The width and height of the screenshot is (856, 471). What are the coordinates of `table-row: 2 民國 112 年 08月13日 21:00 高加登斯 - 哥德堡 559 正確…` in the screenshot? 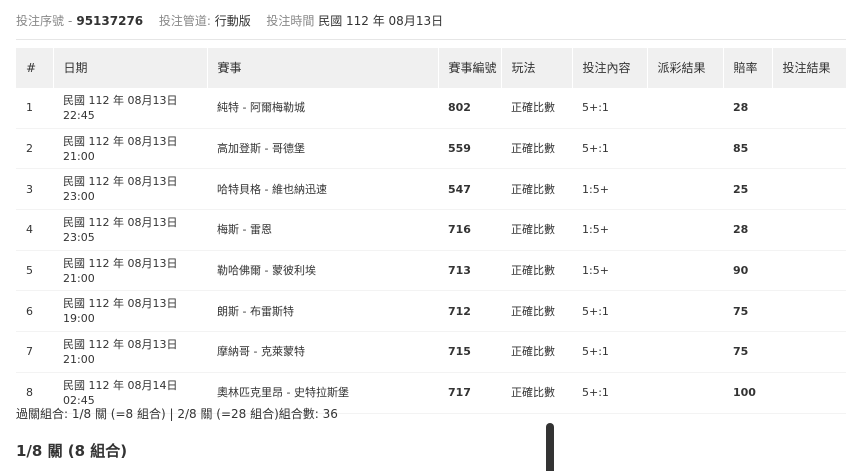 It's located at (431, 149).